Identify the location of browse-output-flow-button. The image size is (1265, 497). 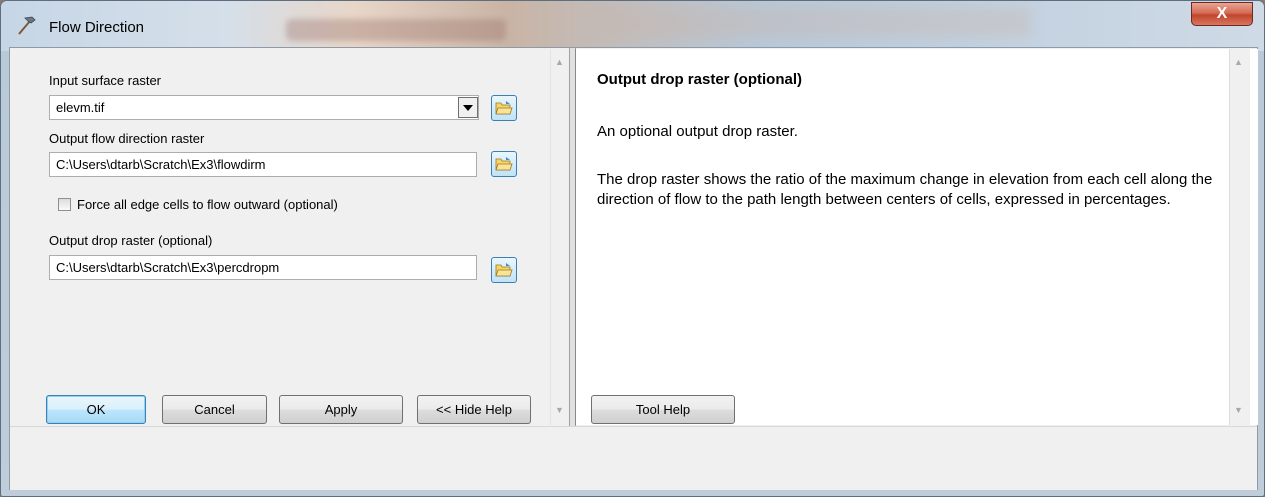
(504, 164).